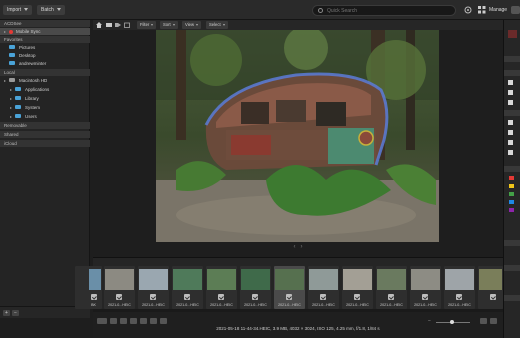 Image resolution: width=520 pixels, height=338 pixels. I want to click on import-label: Import, so click(14, 10).